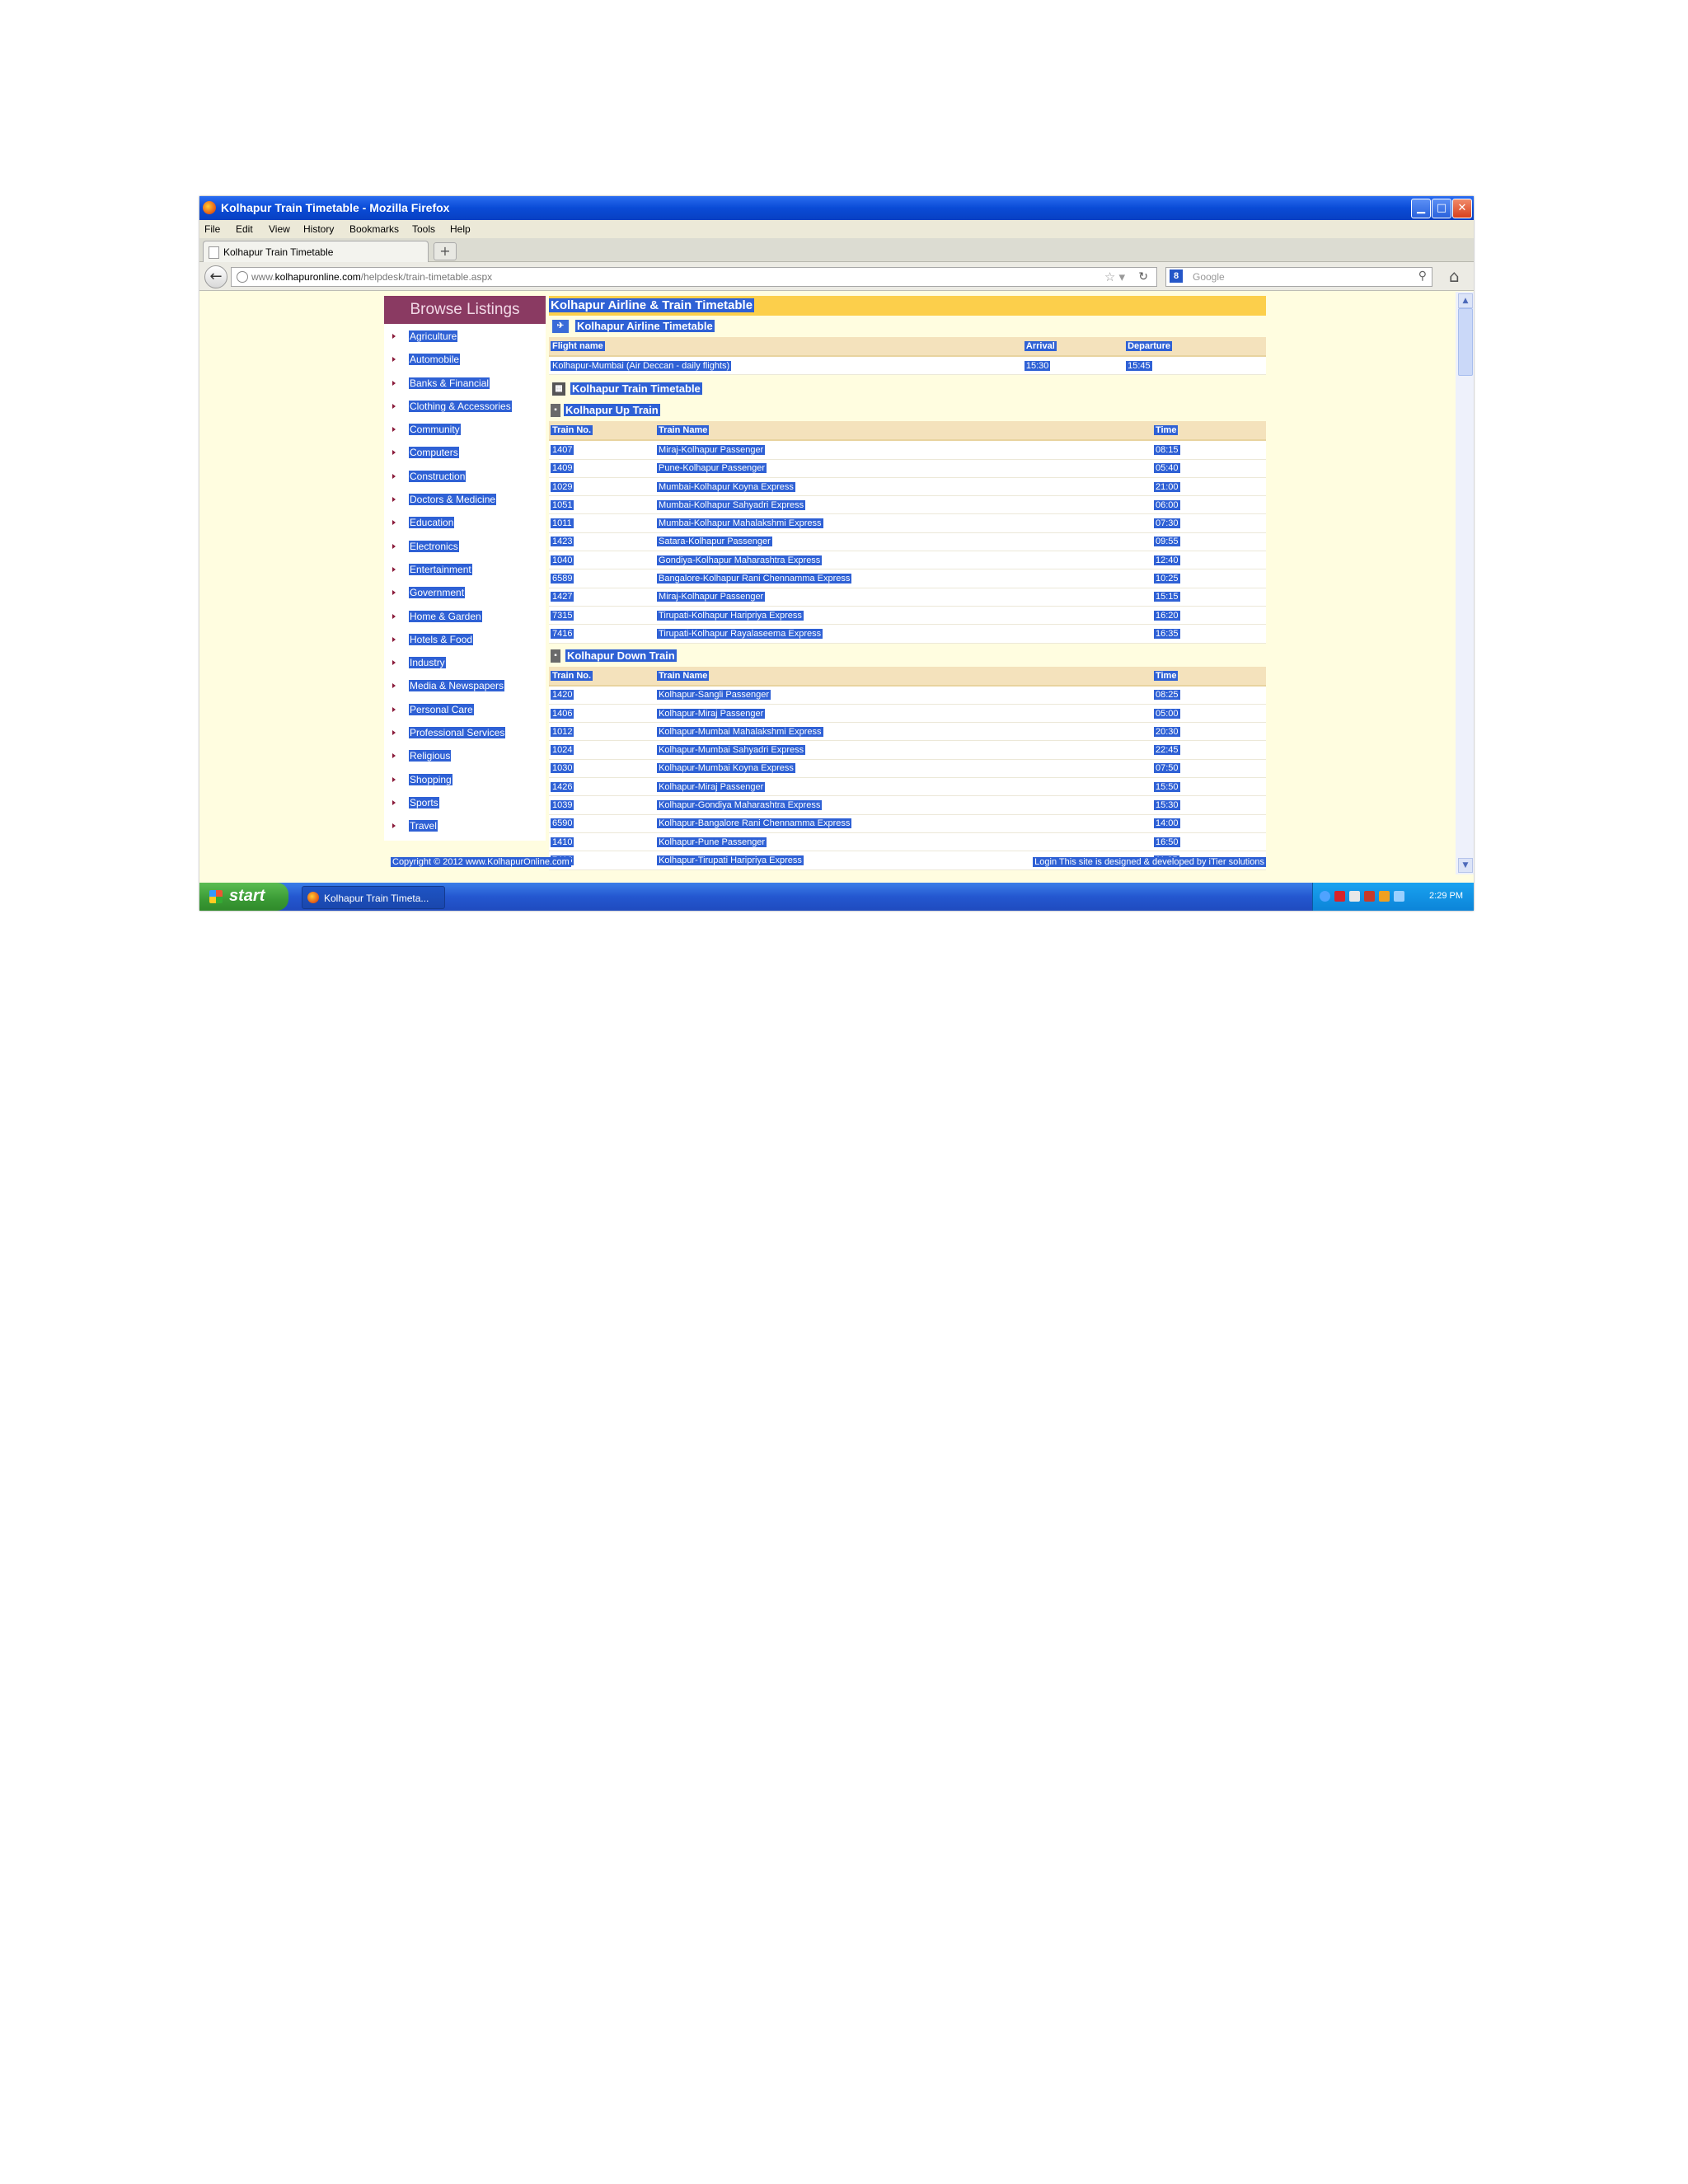 This screenshot has width=1688, height=2184. Describe the element at coordinates (435, 430) in the screenshot. I see `sidebar-item-label: Community` at that location.